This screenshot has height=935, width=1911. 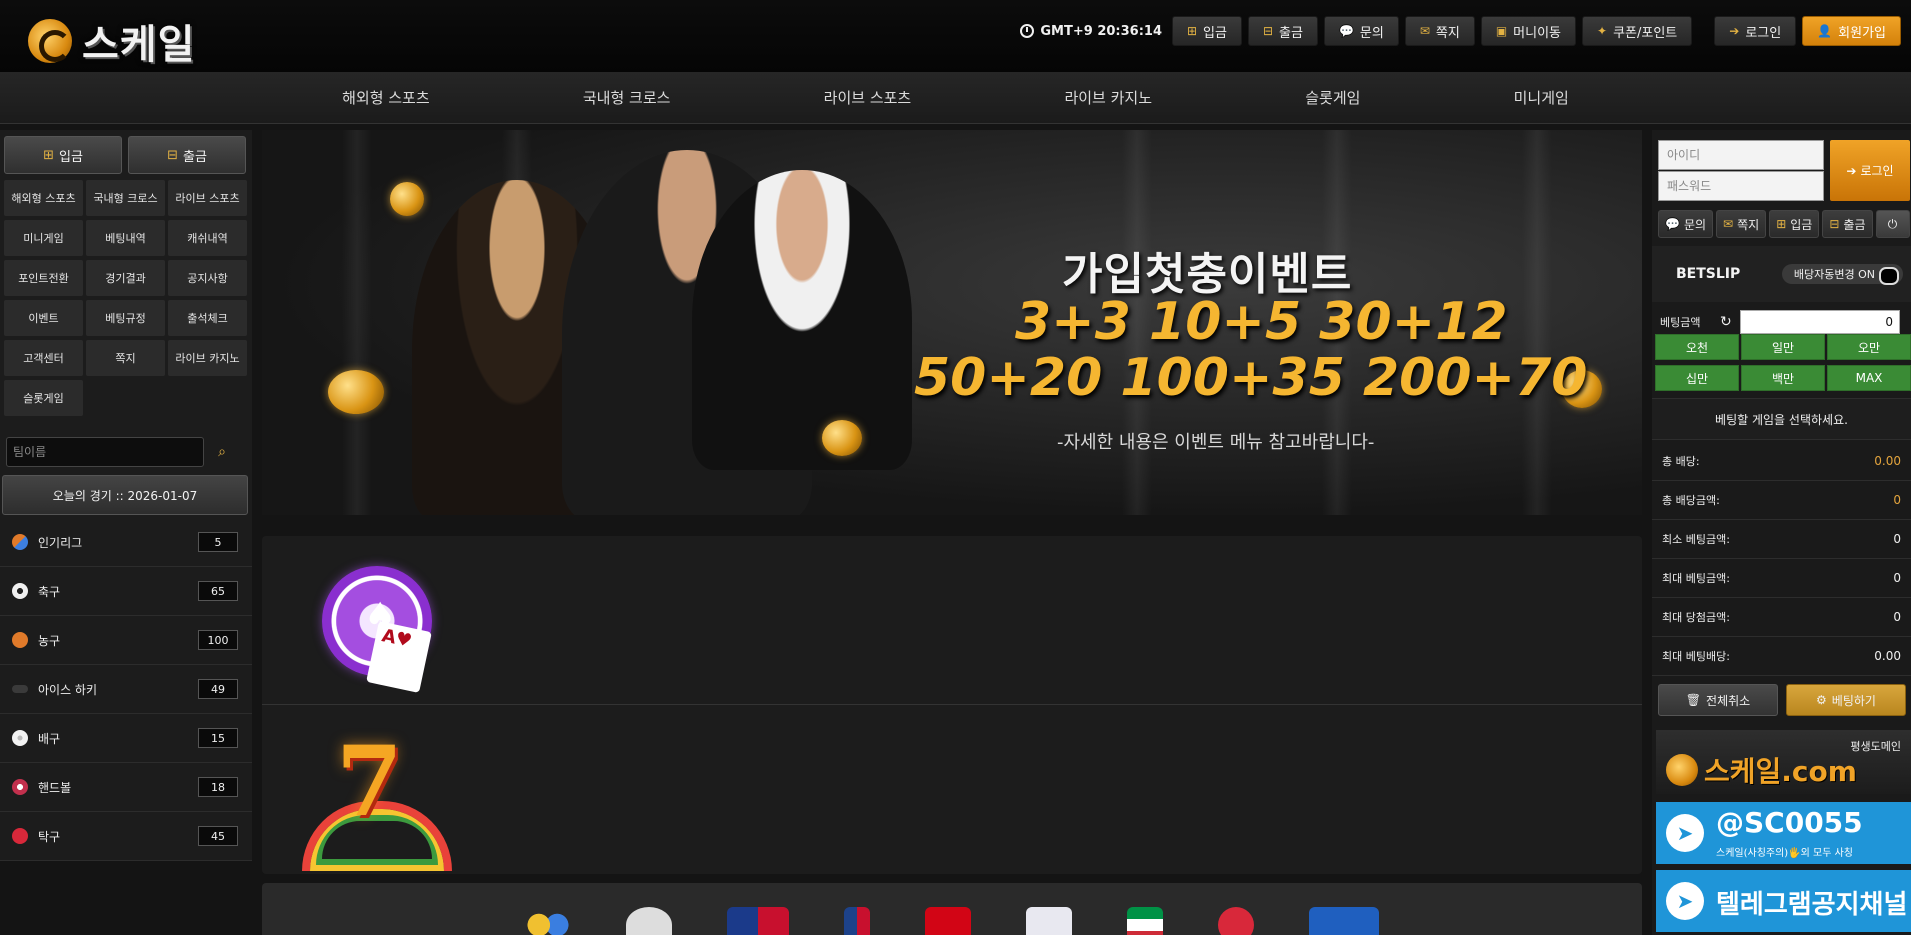 I want to click on sidebar-menu-item: 공지사항, so click(x=207, y=278).